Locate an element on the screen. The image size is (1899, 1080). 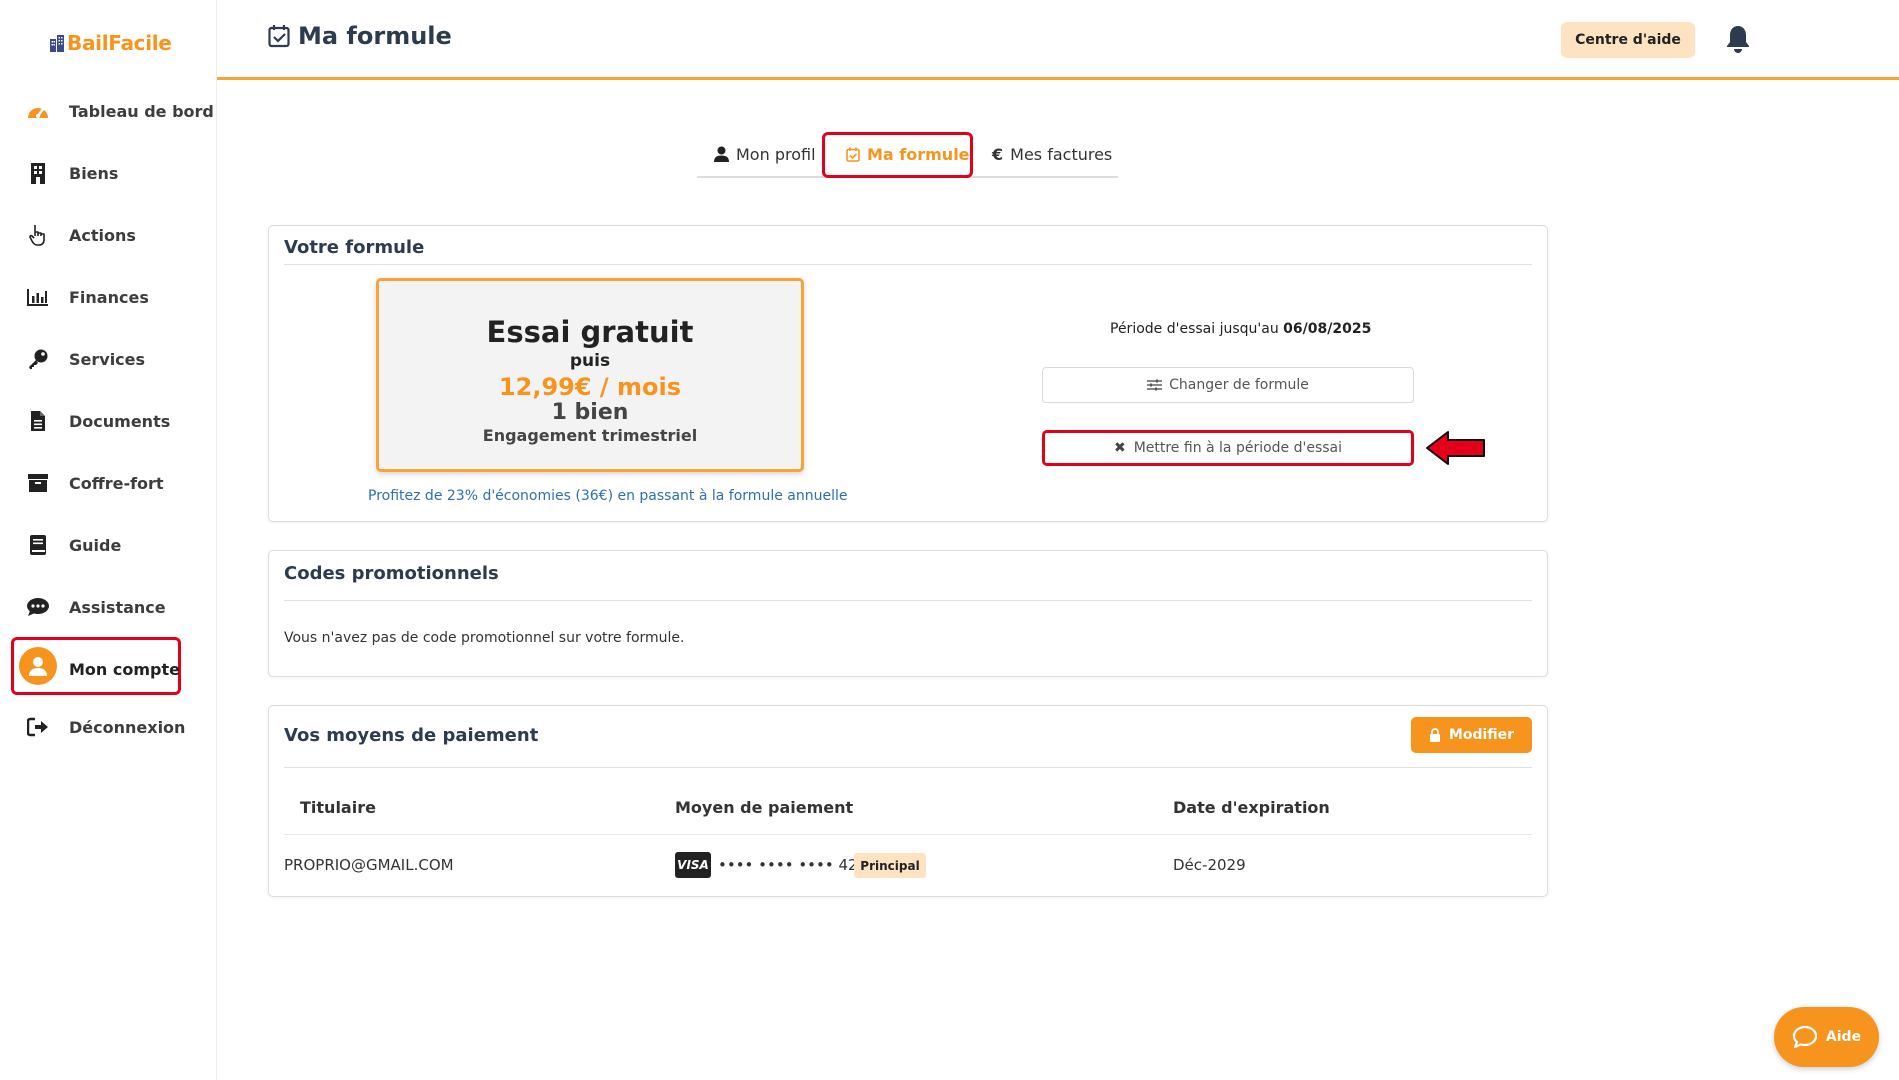
sidebar-item-deconnexion: Déconnexion is located at coordinates (105, 727).